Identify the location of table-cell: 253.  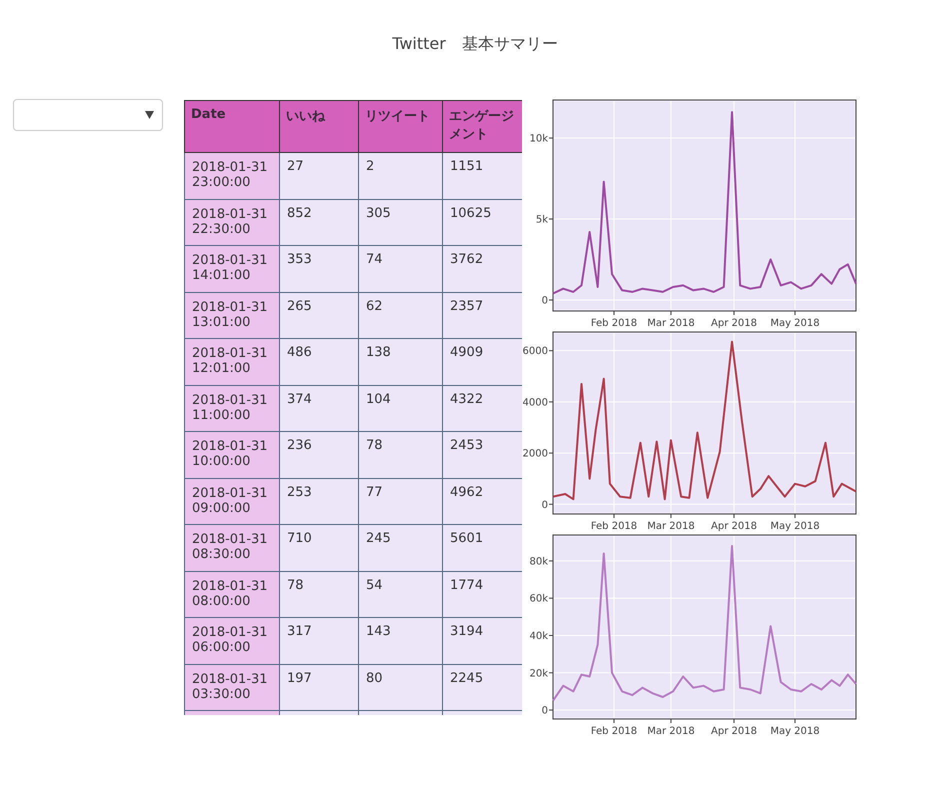
(319, 501).